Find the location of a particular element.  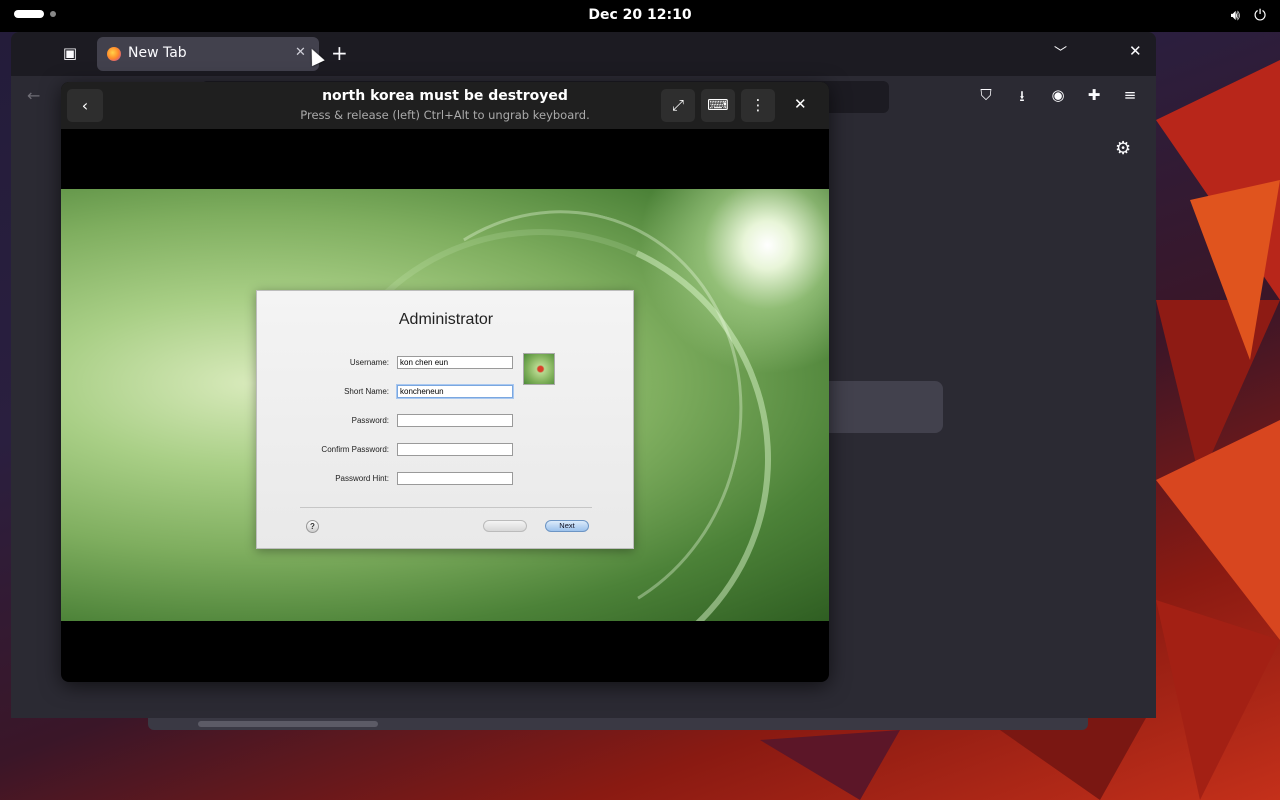

username-field: kon chen eun is located at coordinates (455, 362).